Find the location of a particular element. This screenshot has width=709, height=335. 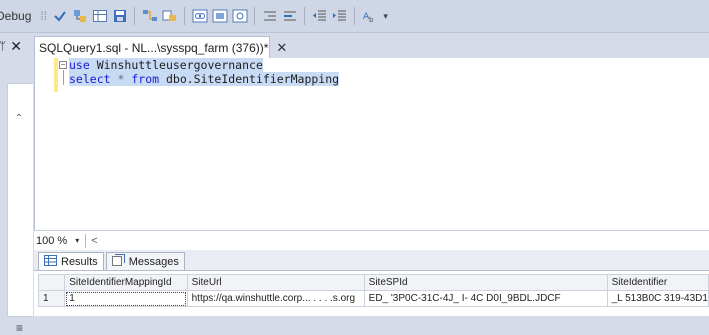

changed-lines-marker is located at coordinates (56, 75).